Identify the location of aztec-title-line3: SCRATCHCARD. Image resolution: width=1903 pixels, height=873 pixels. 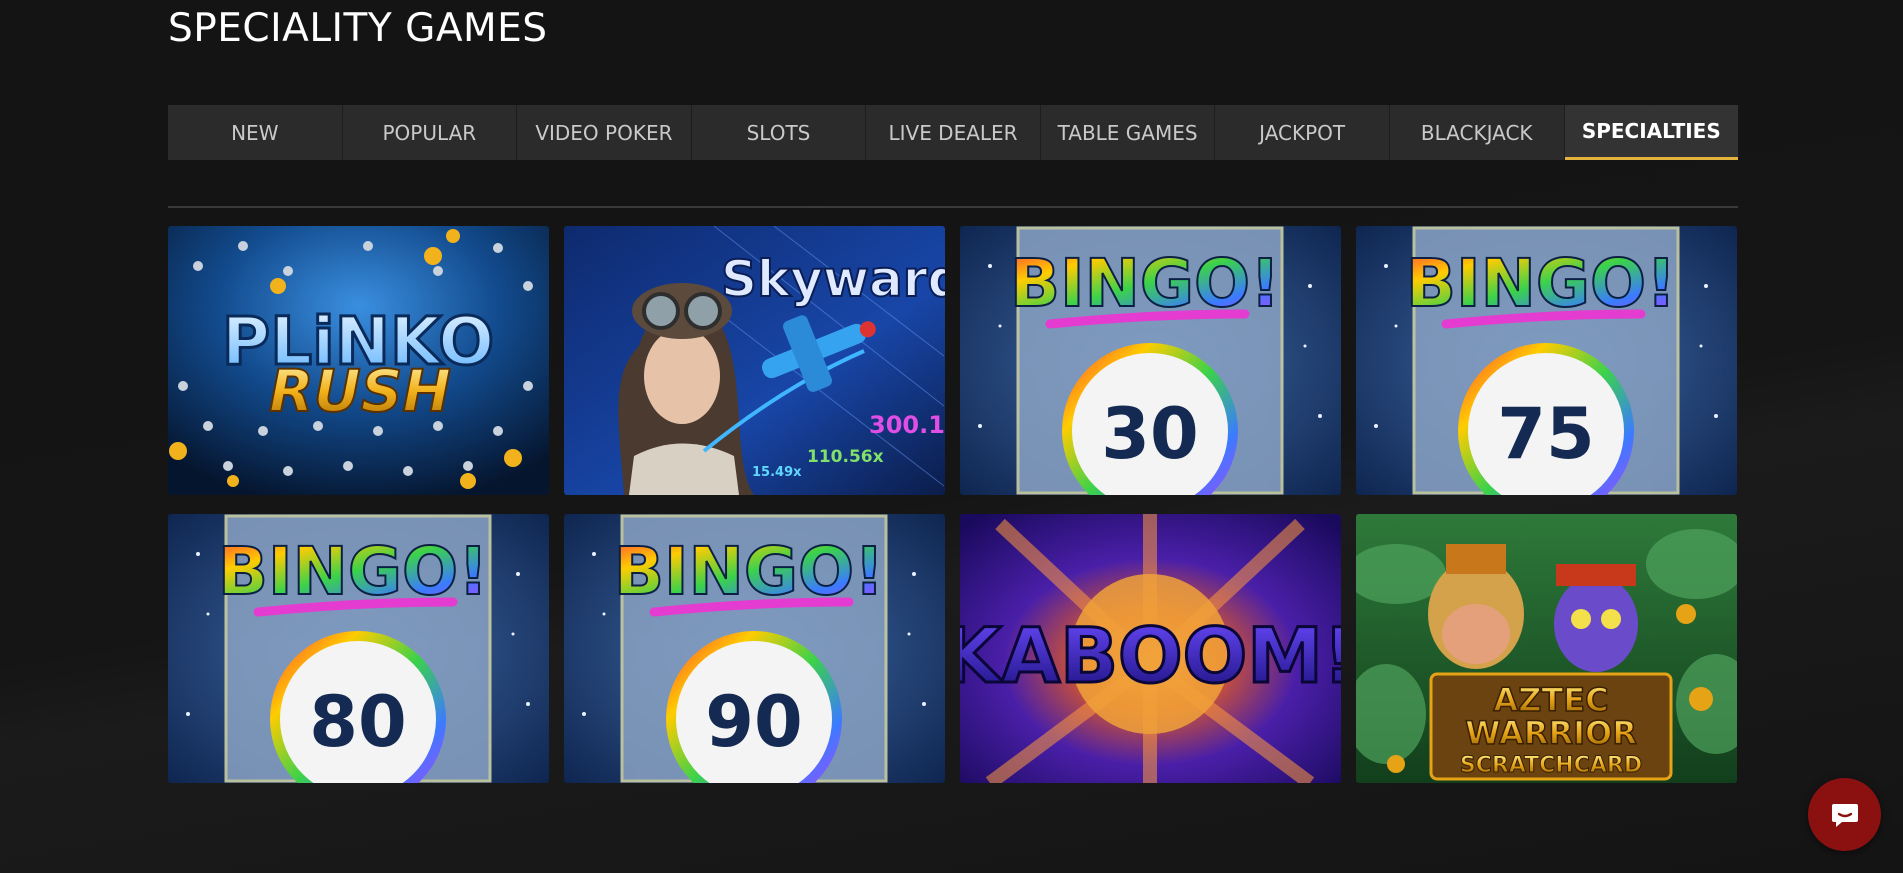
(1551, 765).